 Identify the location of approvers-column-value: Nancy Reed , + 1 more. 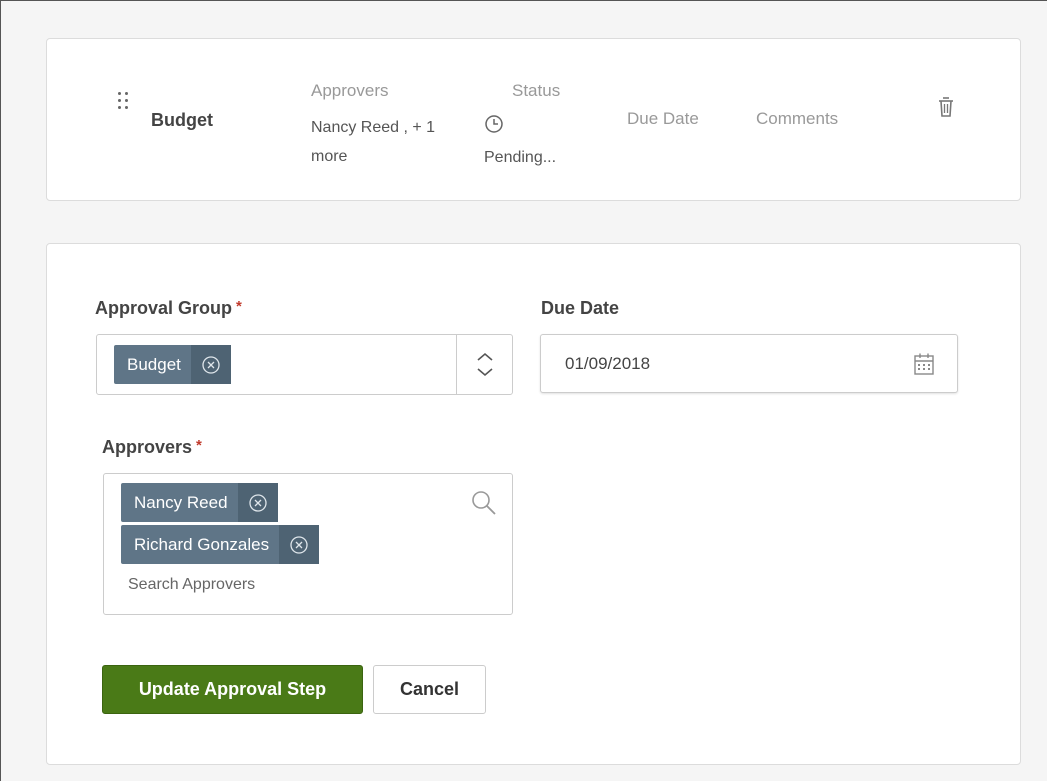
(373, 142).